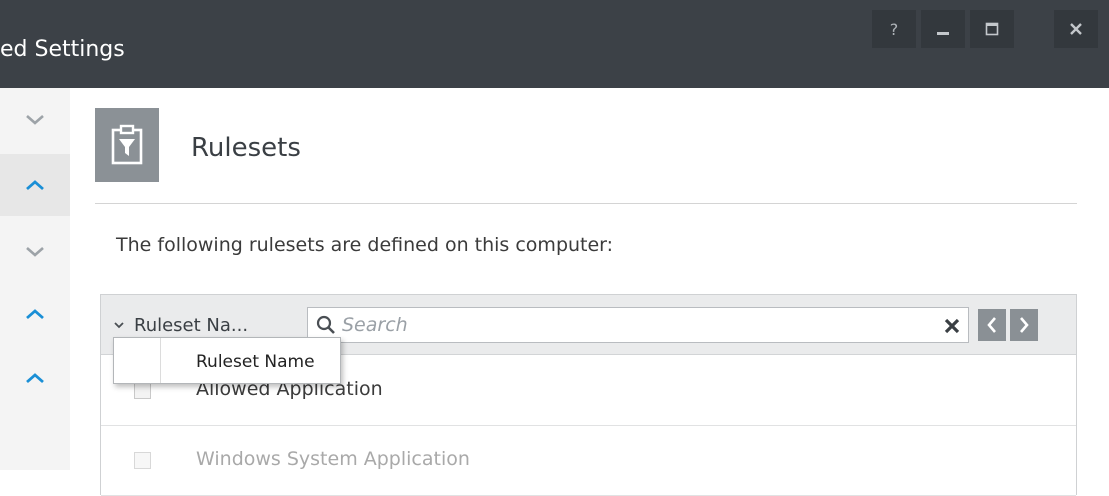  What do you see at coordinates (255, 362) in the screenshot?
I see `dropdown-option-ruleset-name: Ruleset Name` at bounding box center [255, 362].